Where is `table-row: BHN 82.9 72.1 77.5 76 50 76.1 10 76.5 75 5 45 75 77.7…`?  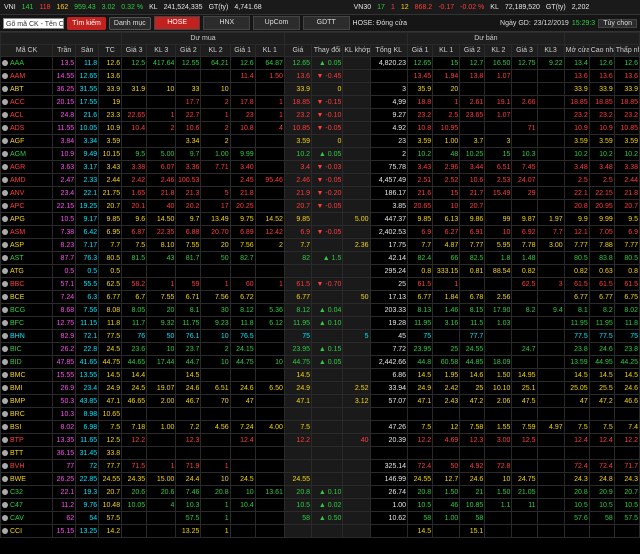
table-row: BHN 82.9 72.1 77.5 76 50 76.1 10 76.5 75 5 45 75 77.7… is located at coordinates (320, 336).